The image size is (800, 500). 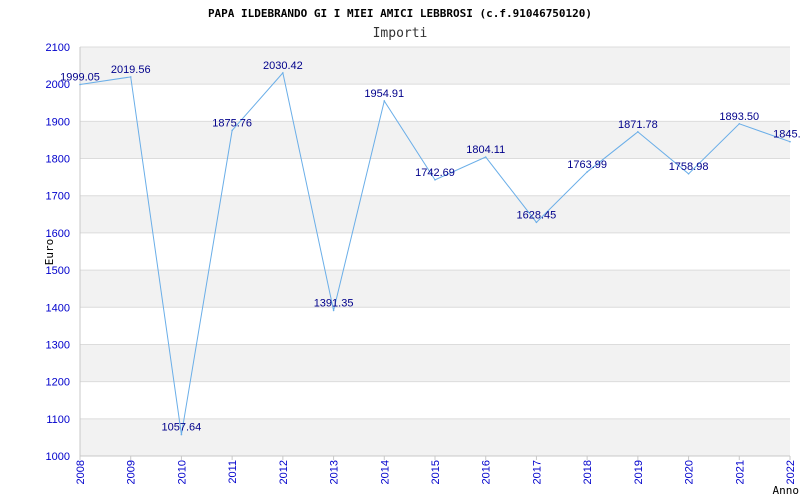 I want to click on y-tick-label: 1400, so click(x=58, y=308).